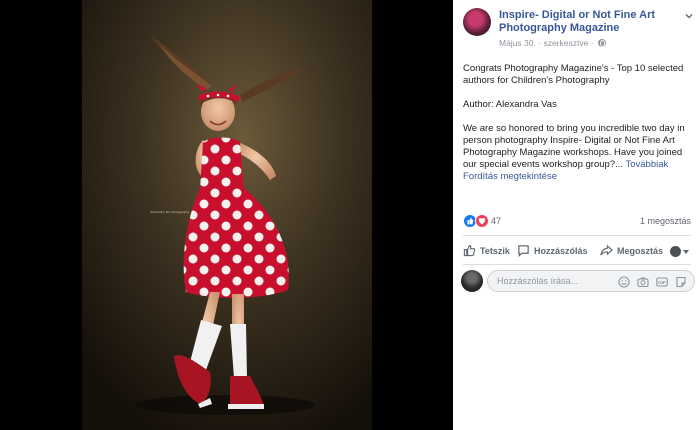 Image resolution: width=700 pixels, height=430 pixels. What do you see at coordinates (510, 176) in the screenshot?
I see `see-translation-link: Fordítás megtekintése` at bounding box center [510, 176].